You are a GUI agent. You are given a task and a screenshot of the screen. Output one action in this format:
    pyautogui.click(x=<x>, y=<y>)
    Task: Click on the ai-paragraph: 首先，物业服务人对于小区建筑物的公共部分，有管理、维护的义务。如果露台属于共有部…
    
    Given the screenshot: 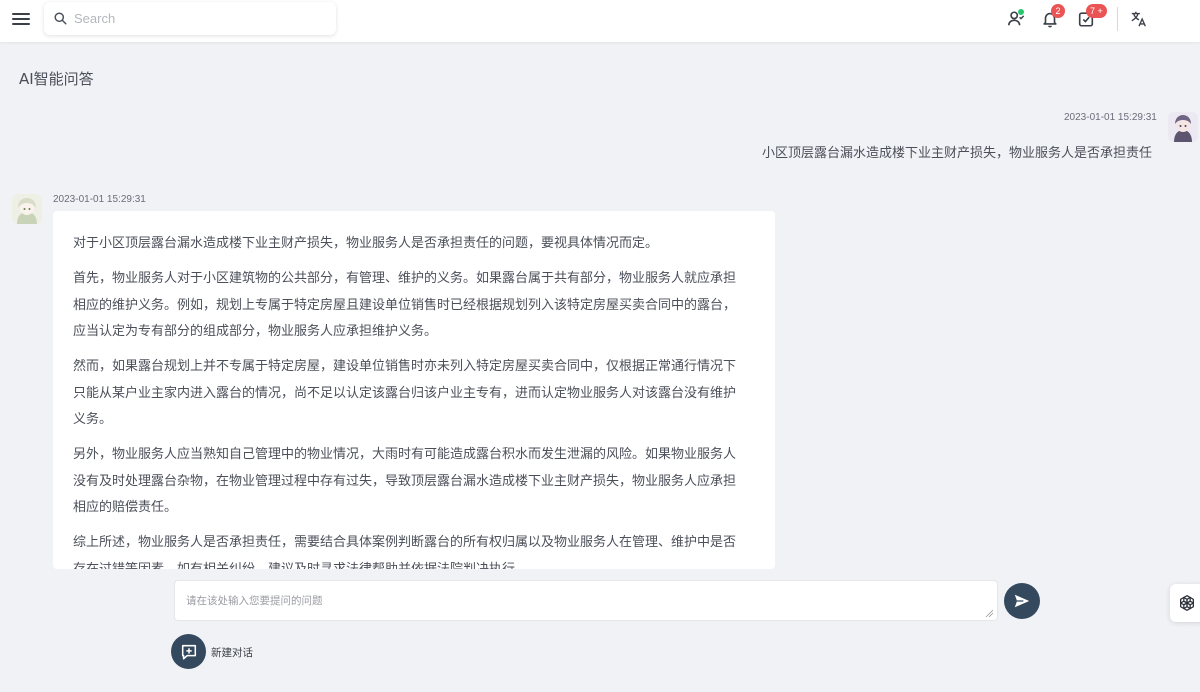 What is the action you would take?
    pyautogui.click(x=405, y=305)
    